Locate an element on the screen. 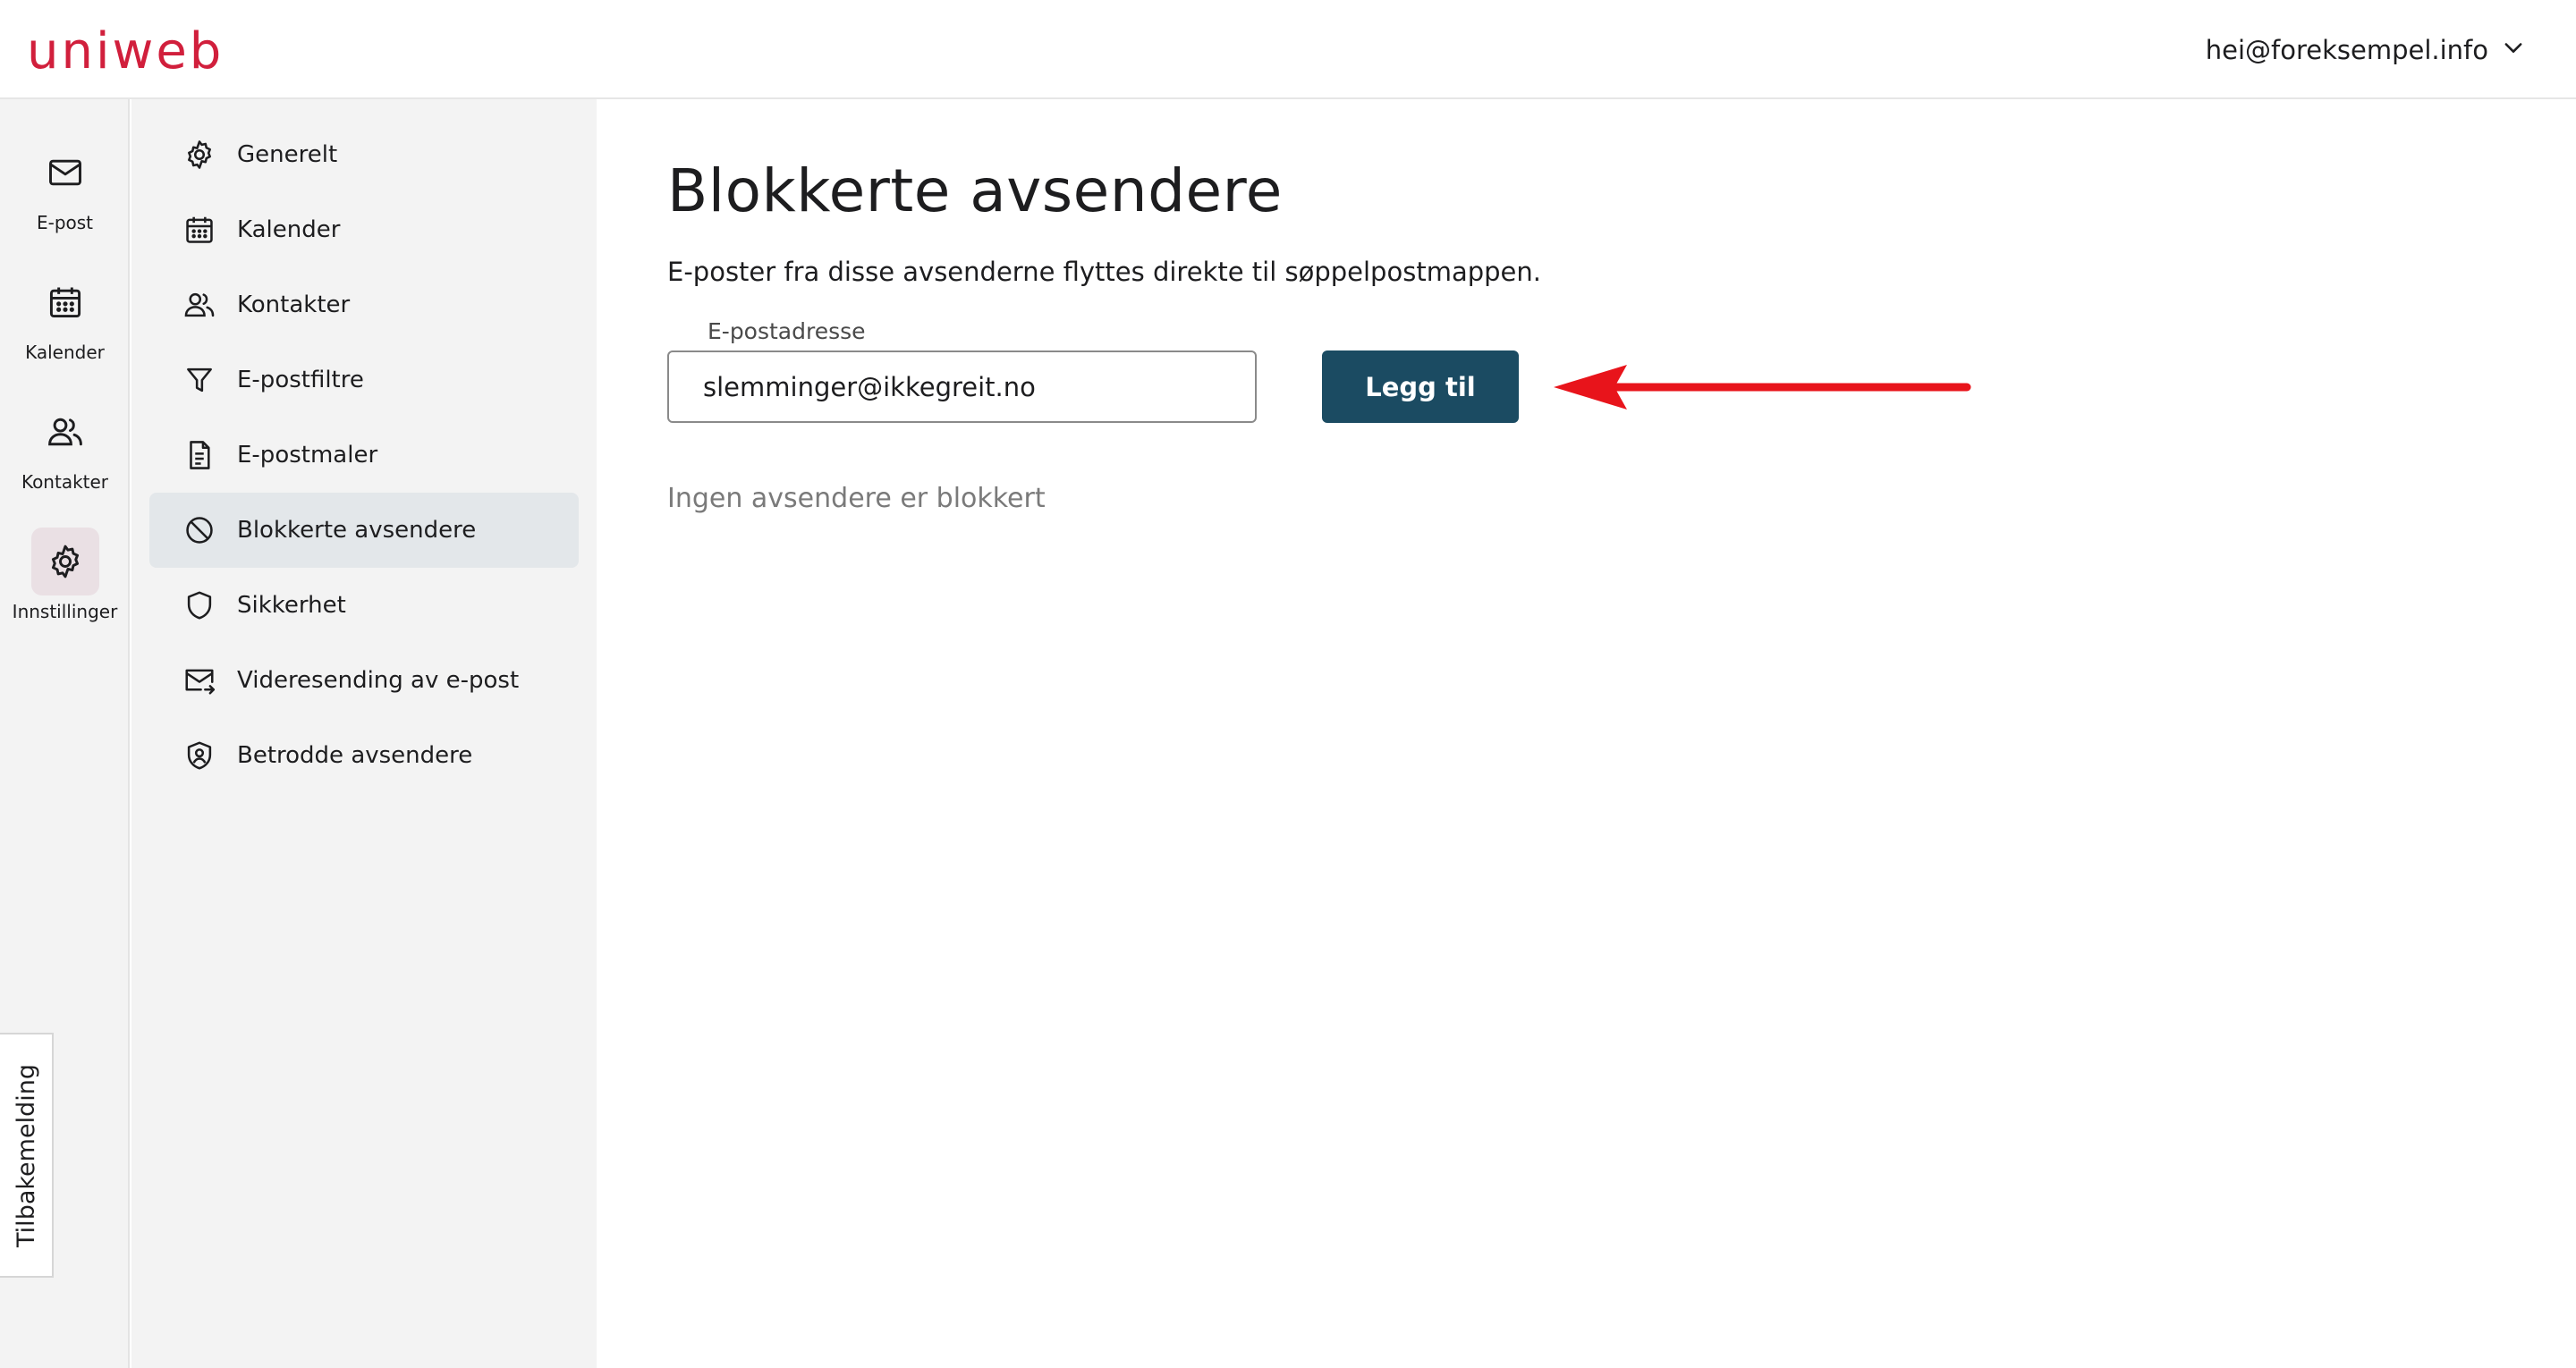  nav-item-email-forwarding: Videresending av e-post is located at coordinates (364, 680).